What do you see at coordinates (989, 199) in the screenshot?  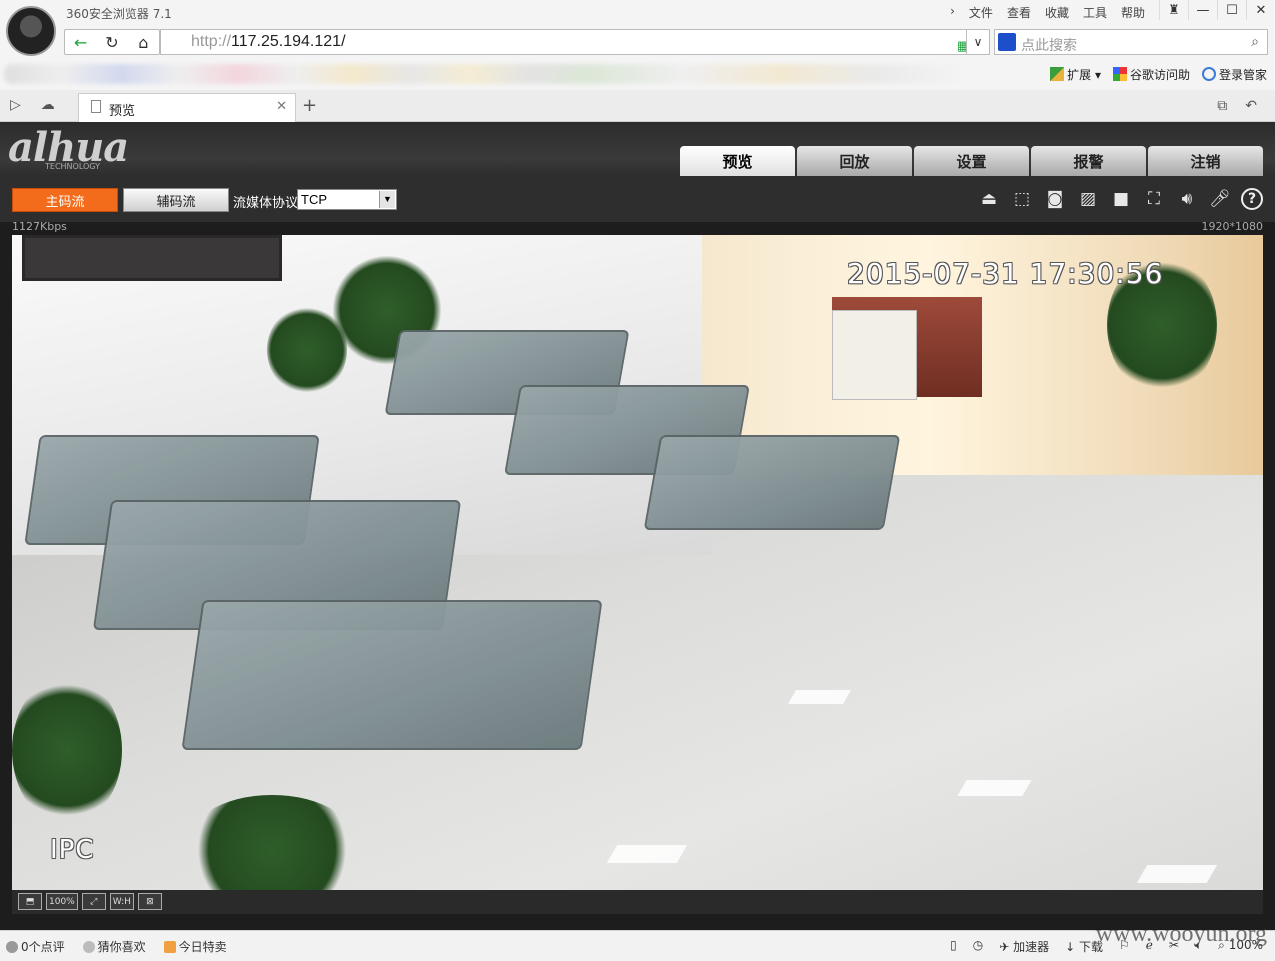 I see `alarm-light-icon: ⏏` at bounding box center [989, 199].